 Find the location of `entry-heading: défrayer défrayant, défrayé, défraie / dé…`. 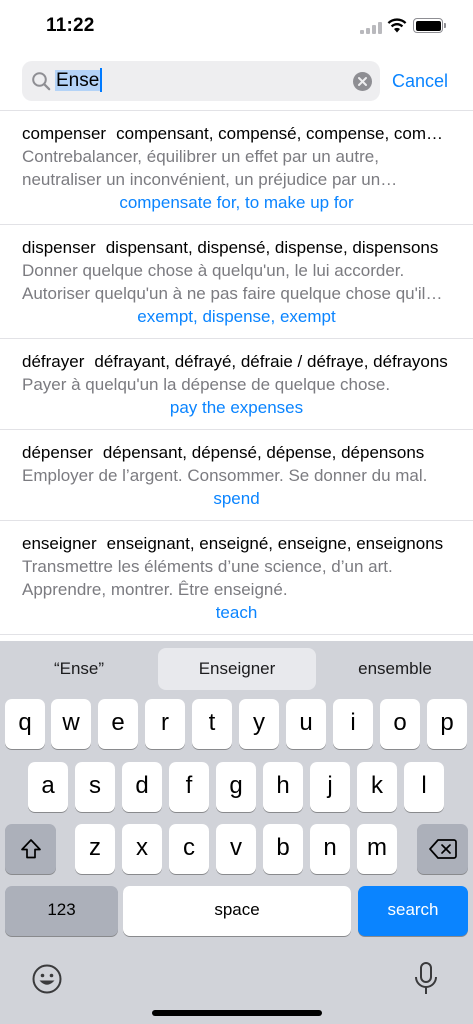

entry-heading: défrayer défrayant, défrayé, défraie / dé… is located at coordinates (236, 362).